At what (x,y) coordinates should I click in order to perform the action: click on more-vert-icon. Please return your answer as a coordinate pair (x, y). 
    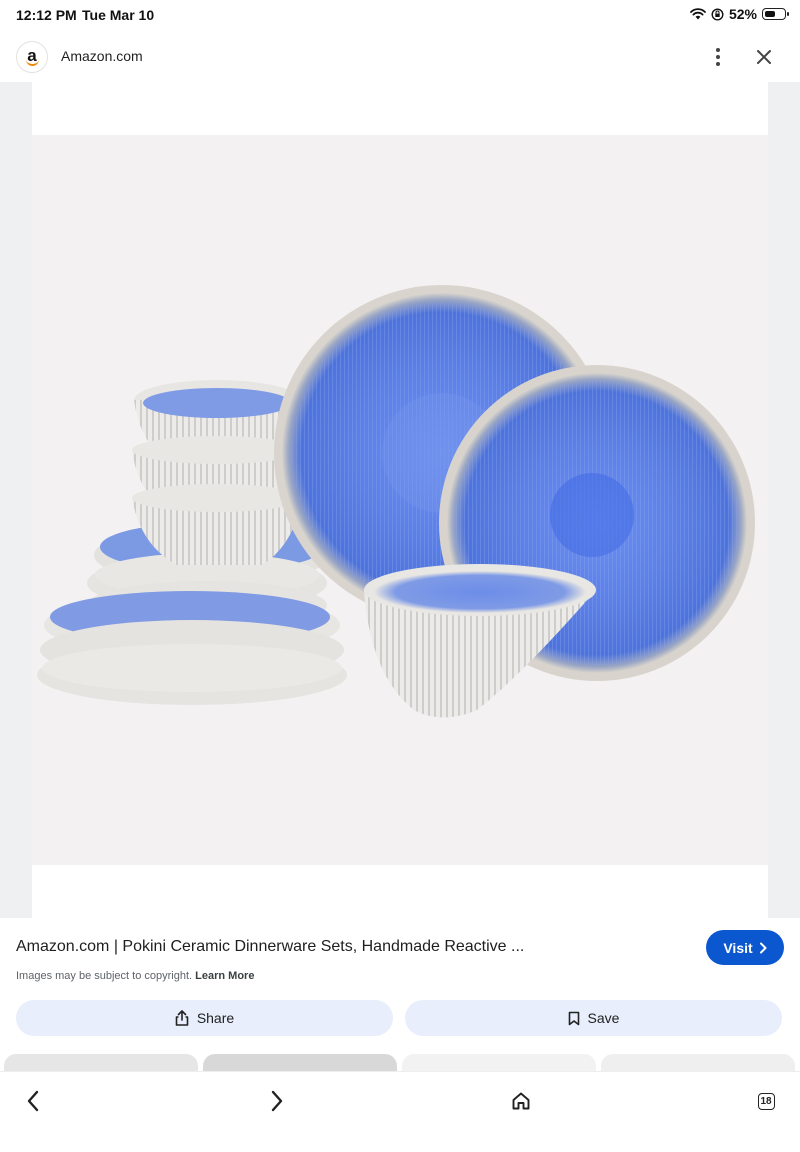
    Looking at the image, I should click on (718, 50).